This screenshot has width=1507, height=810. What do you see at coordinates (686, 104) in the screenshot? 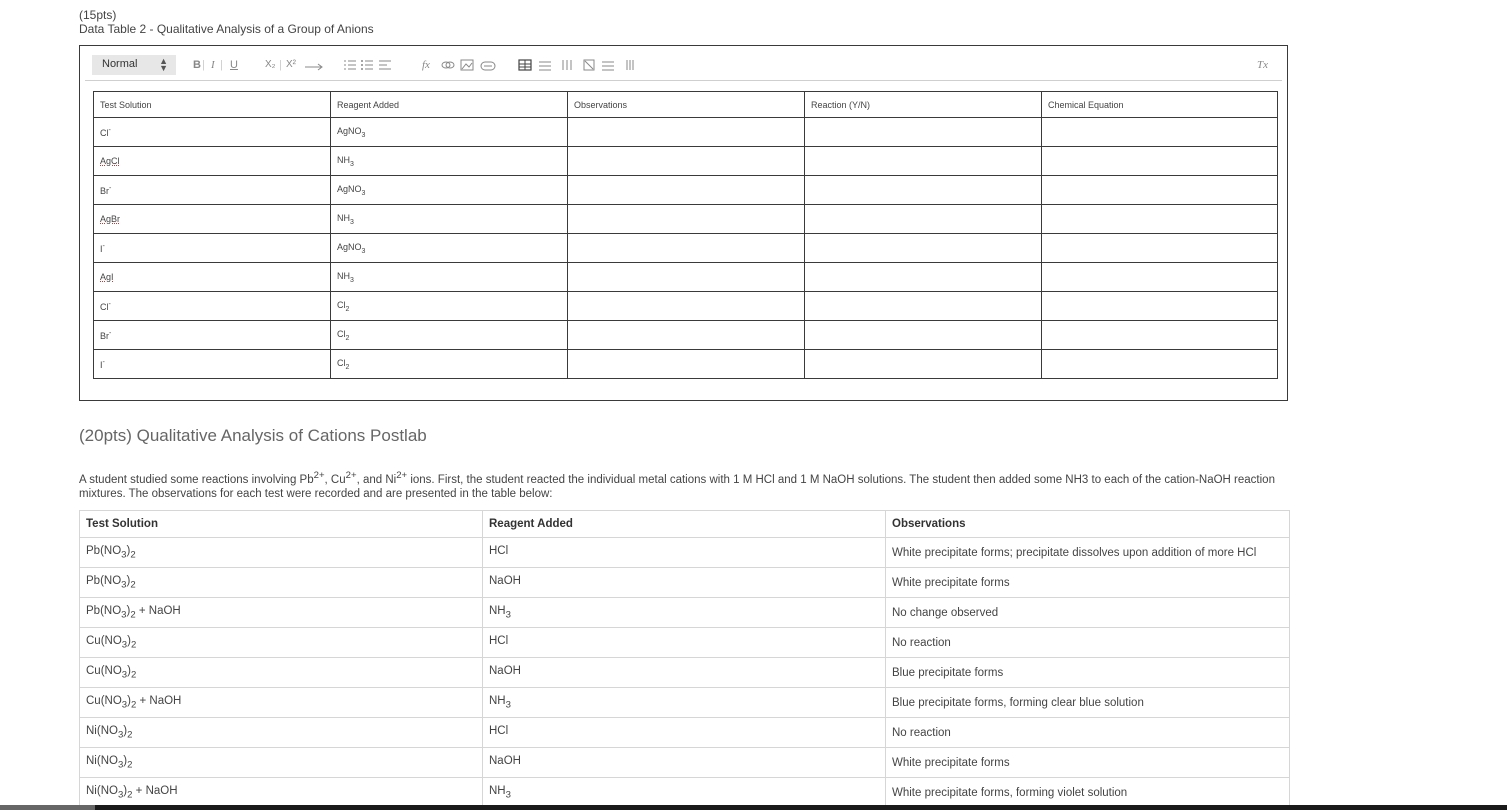
I see `header-cell: Observations` at bounding box center [686, 104].